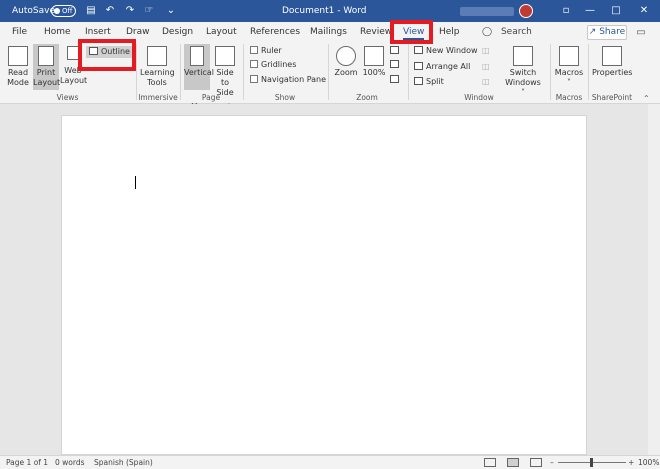  I want to click on synchronous-scrolling-icon: ◫, so click(486, 66).